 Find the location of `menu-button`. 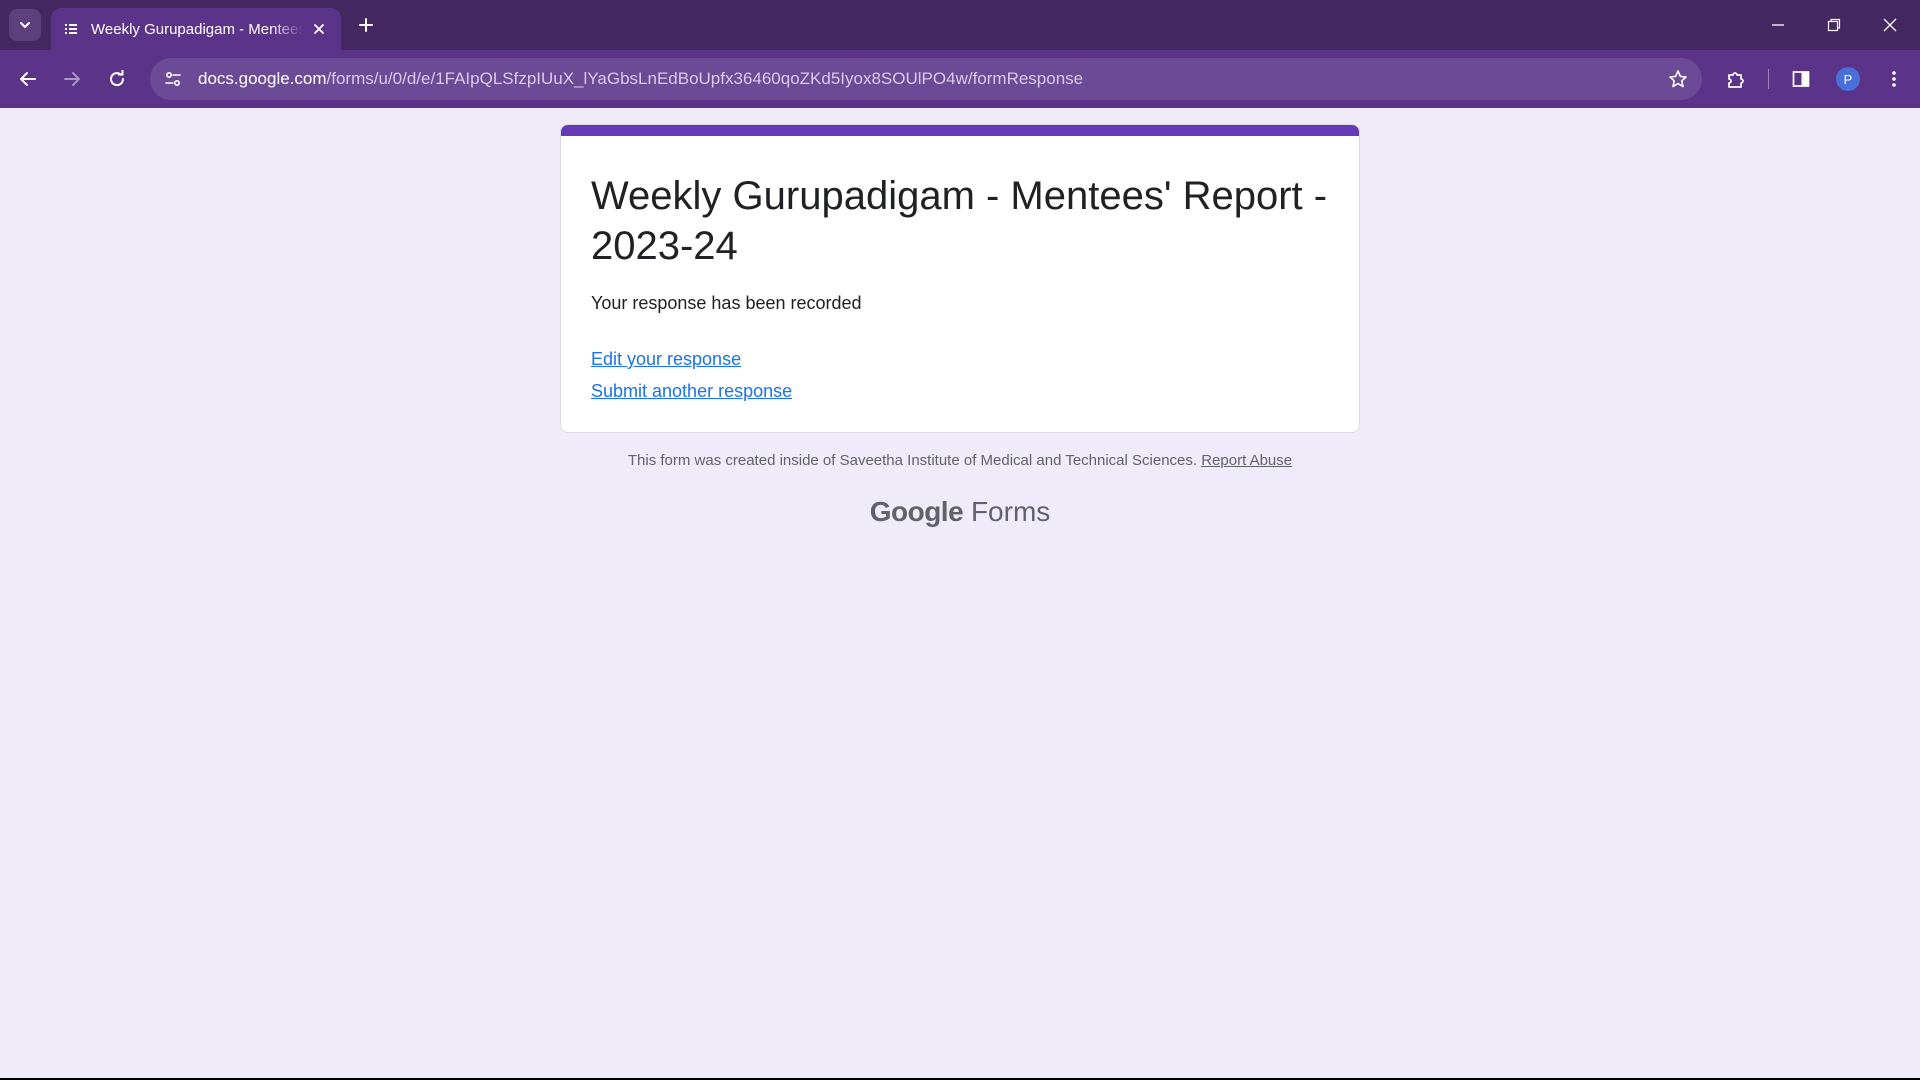

menu-button is located at coordinates (1894, 79).